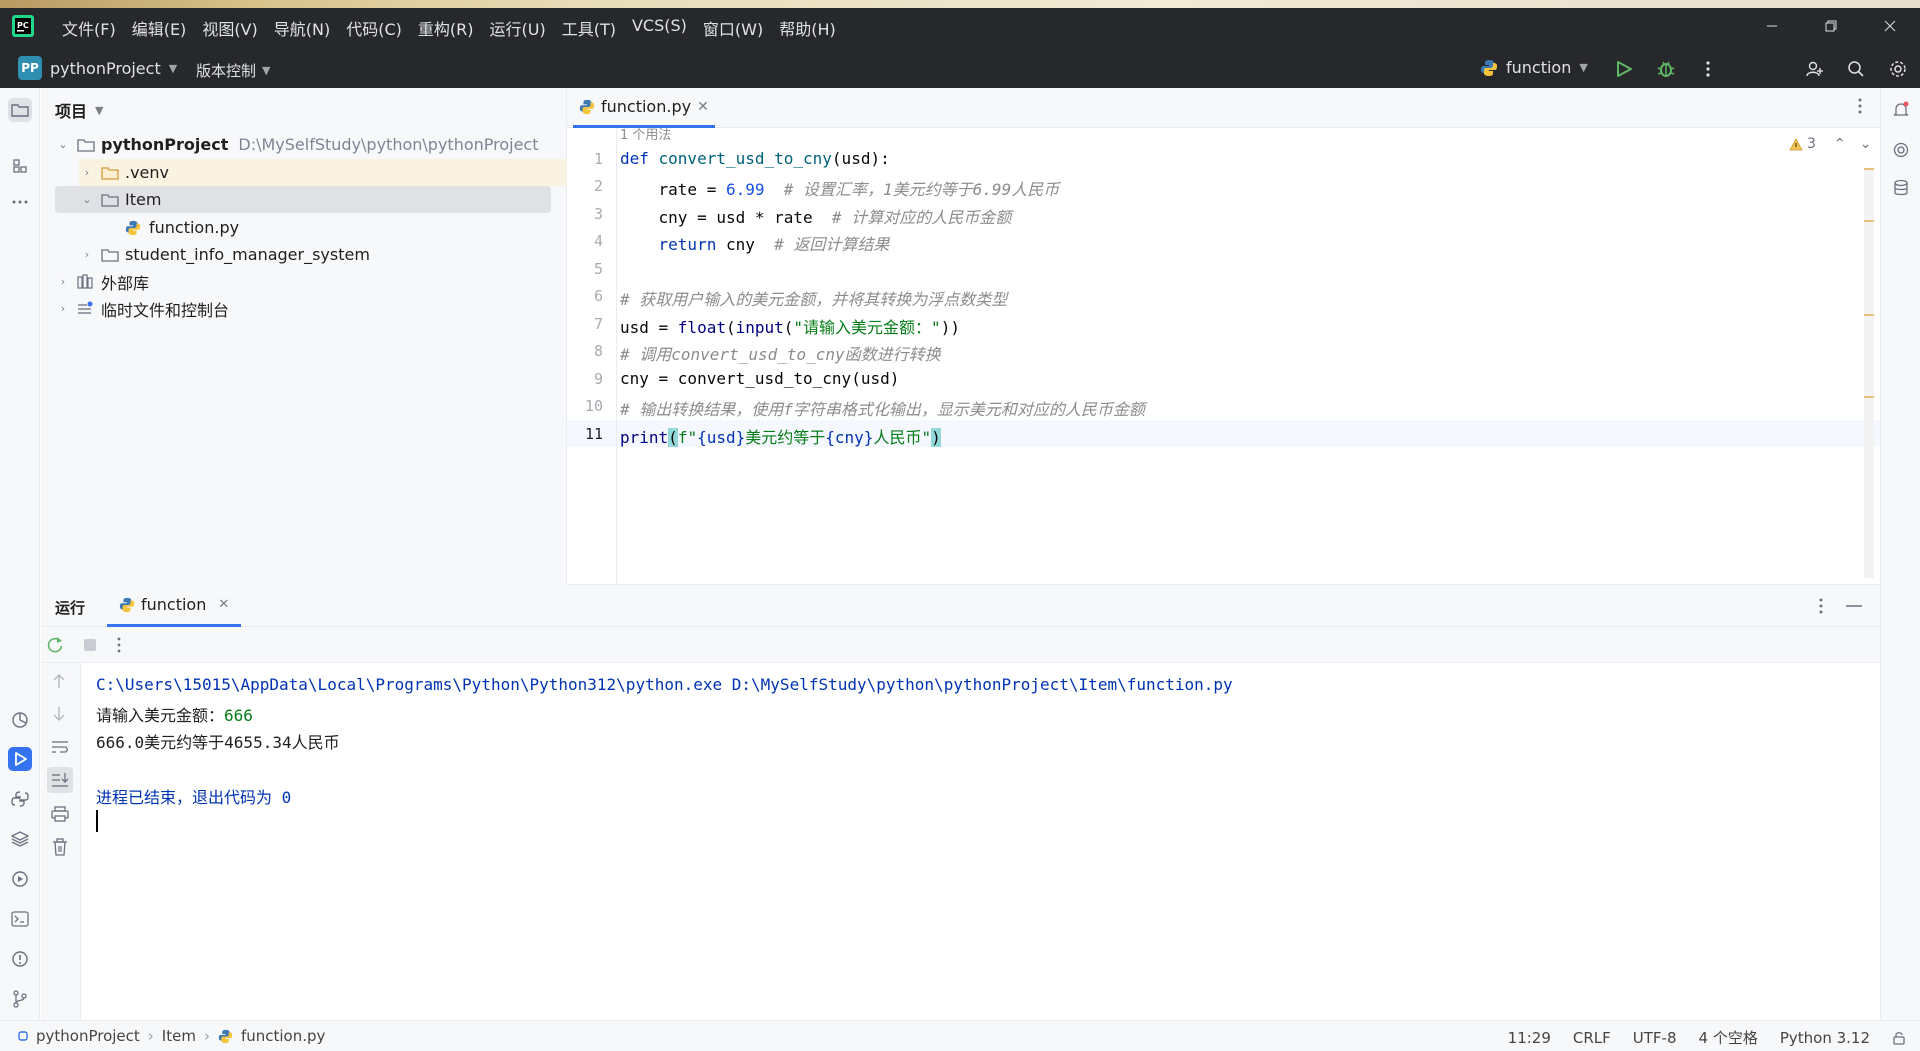 This screenshot has width=1920, height=1051. I want to click on code-line-6: # 获取用户输入的美元金额，并将其转换为浮点数类型, so click(814, 299).